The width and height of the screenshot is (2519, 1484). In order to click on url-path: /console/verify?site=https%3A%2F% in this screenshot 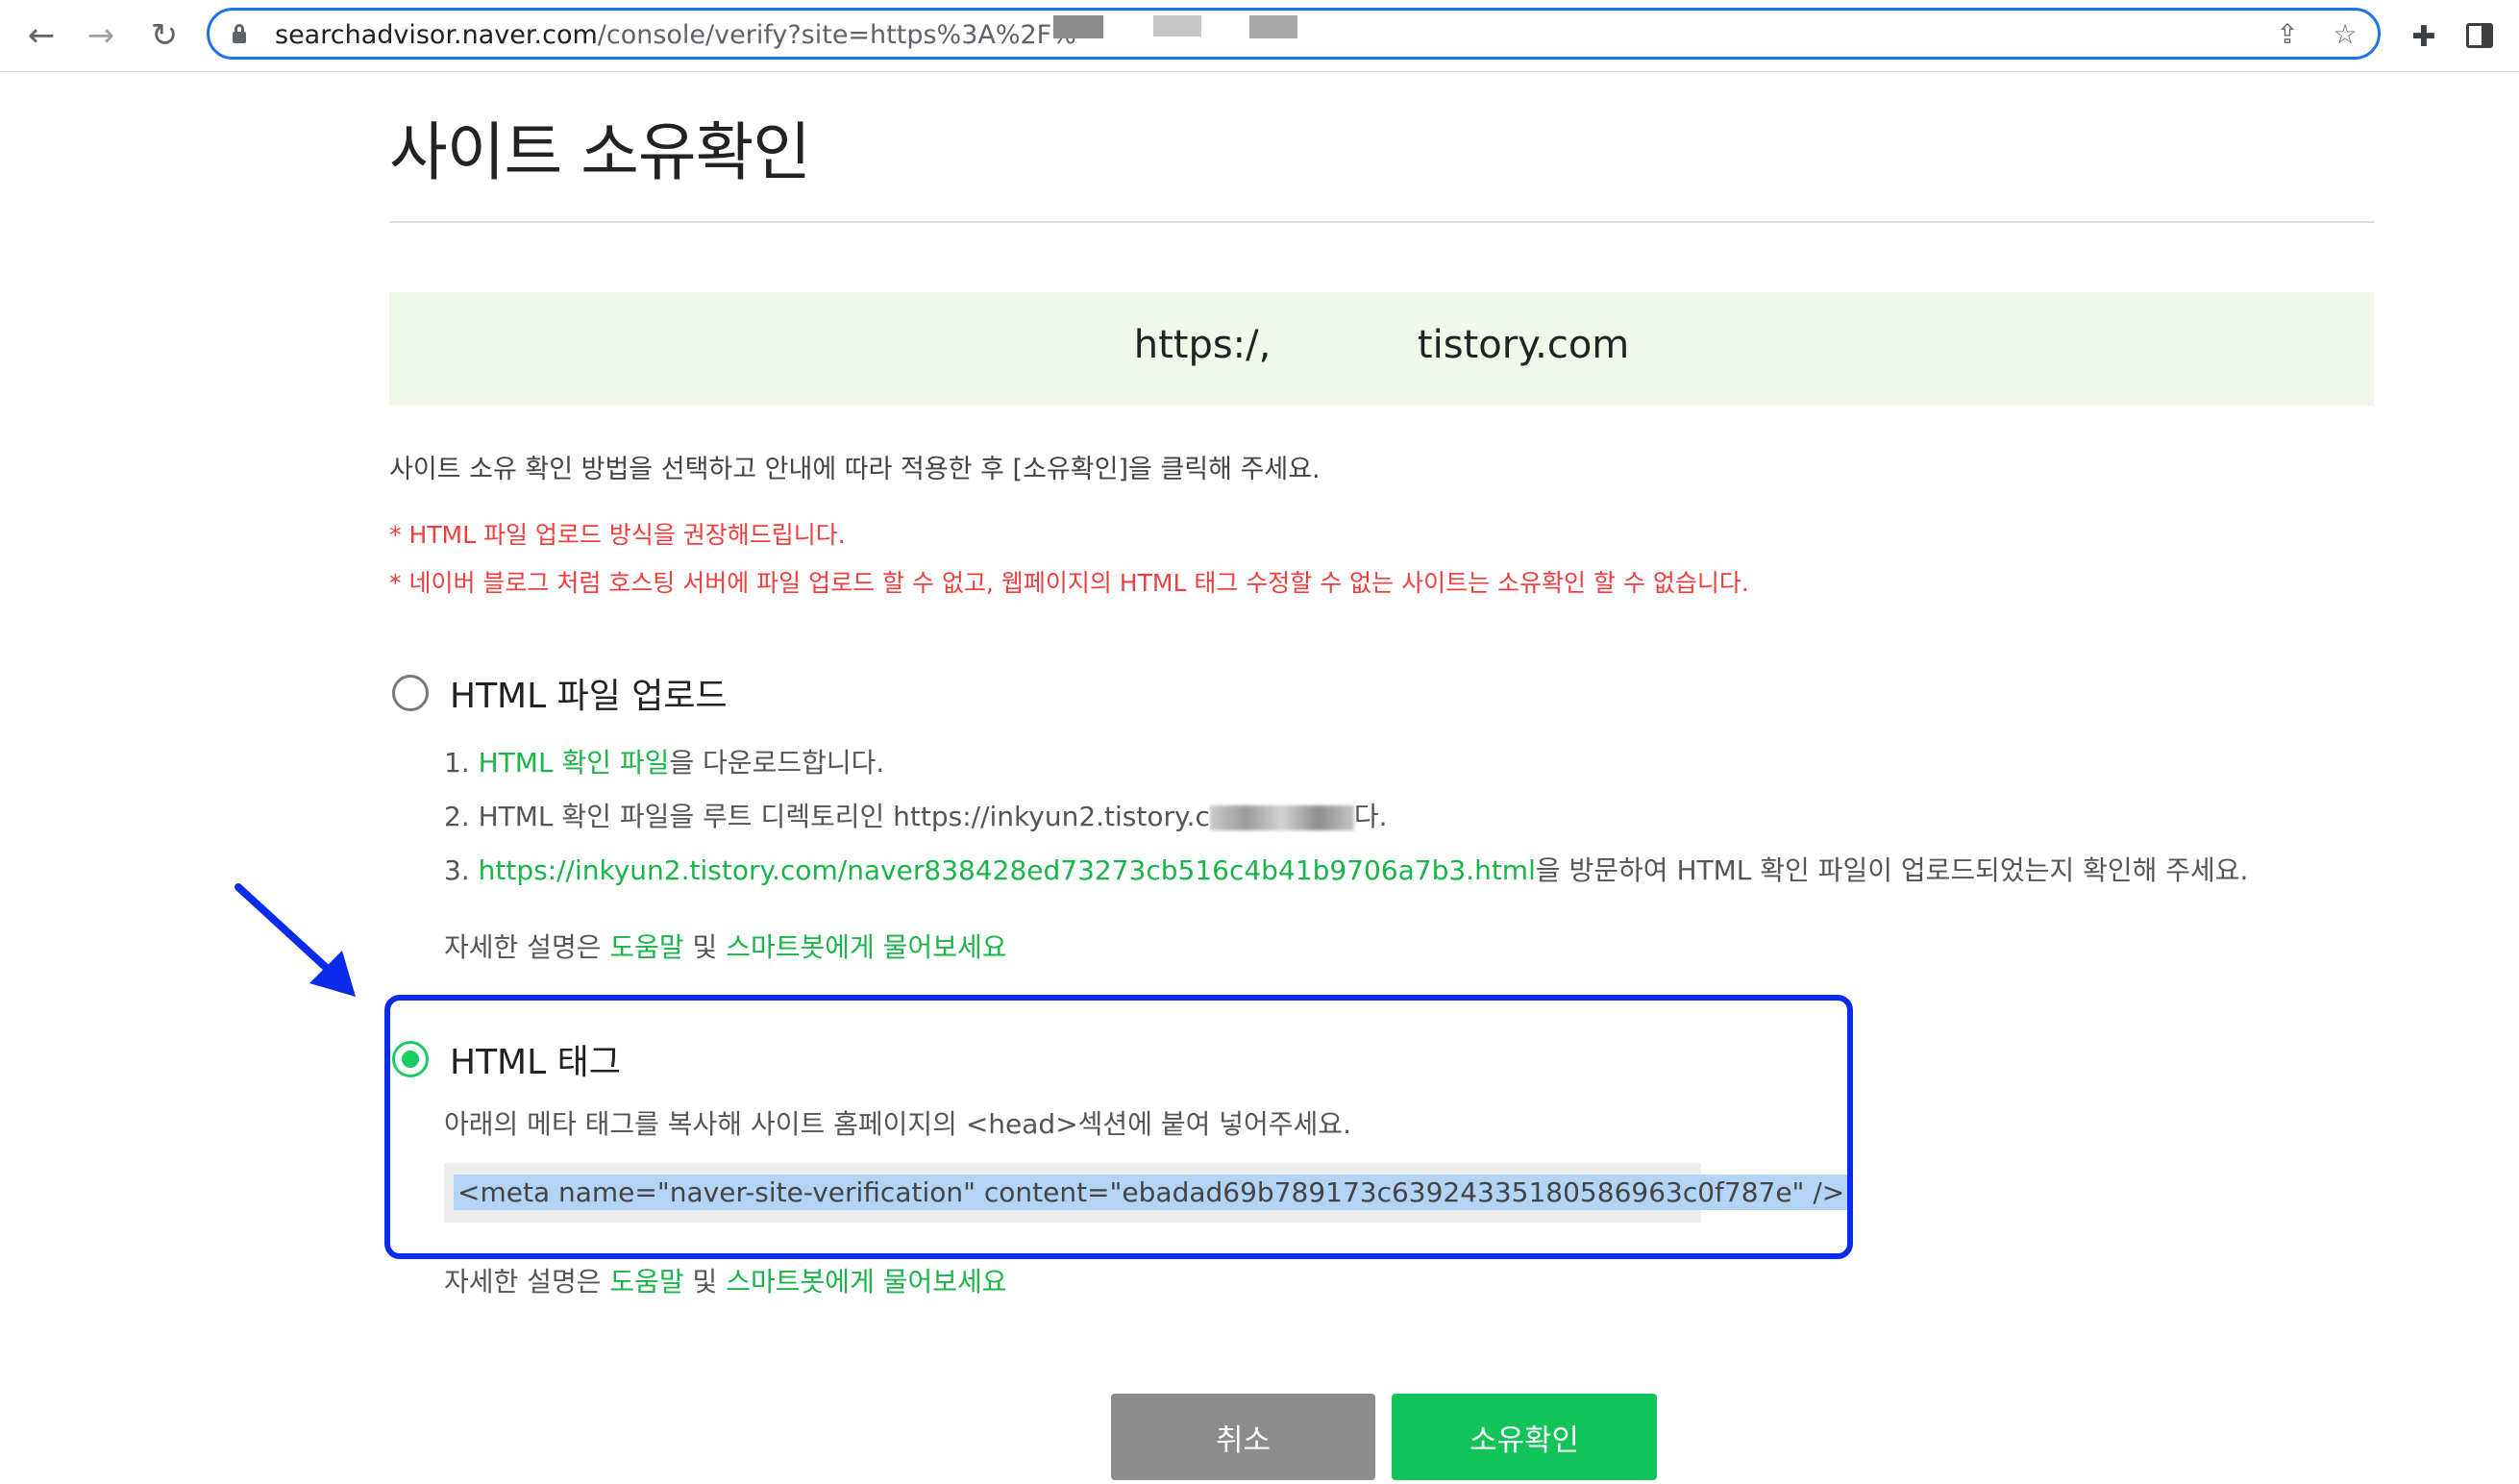, I will do `click(836, 35)`.